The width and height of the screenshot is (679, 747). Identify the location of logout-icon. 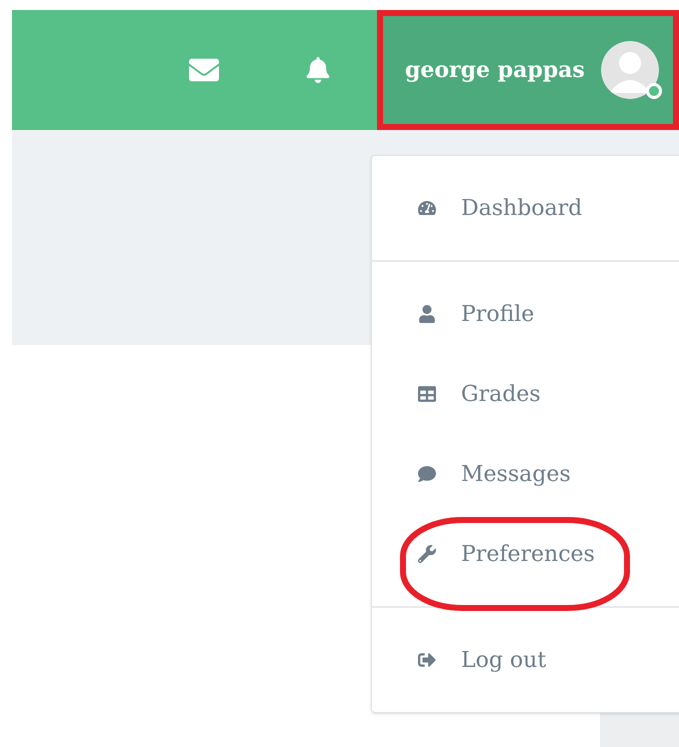
(427, 660).